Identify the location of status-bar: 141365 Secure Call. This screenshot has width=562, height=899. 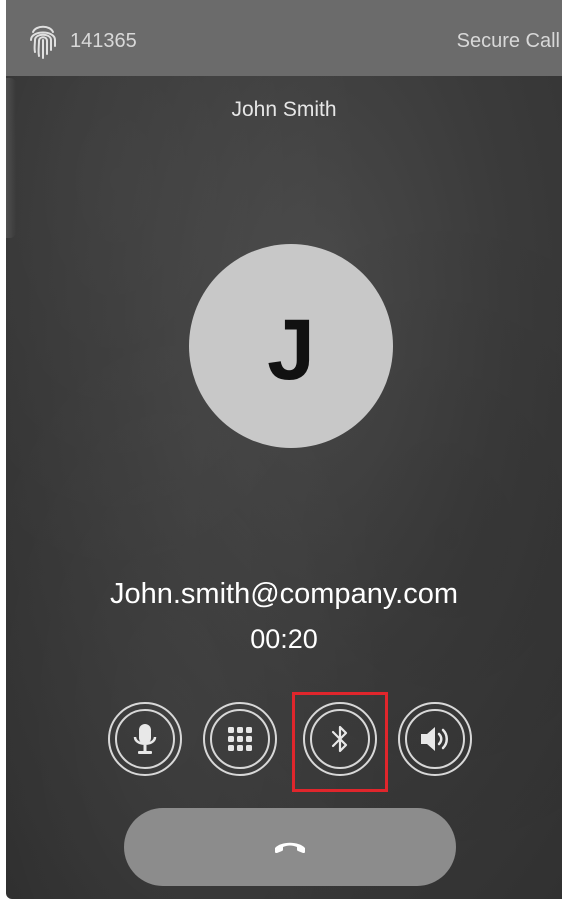
(284, 38).